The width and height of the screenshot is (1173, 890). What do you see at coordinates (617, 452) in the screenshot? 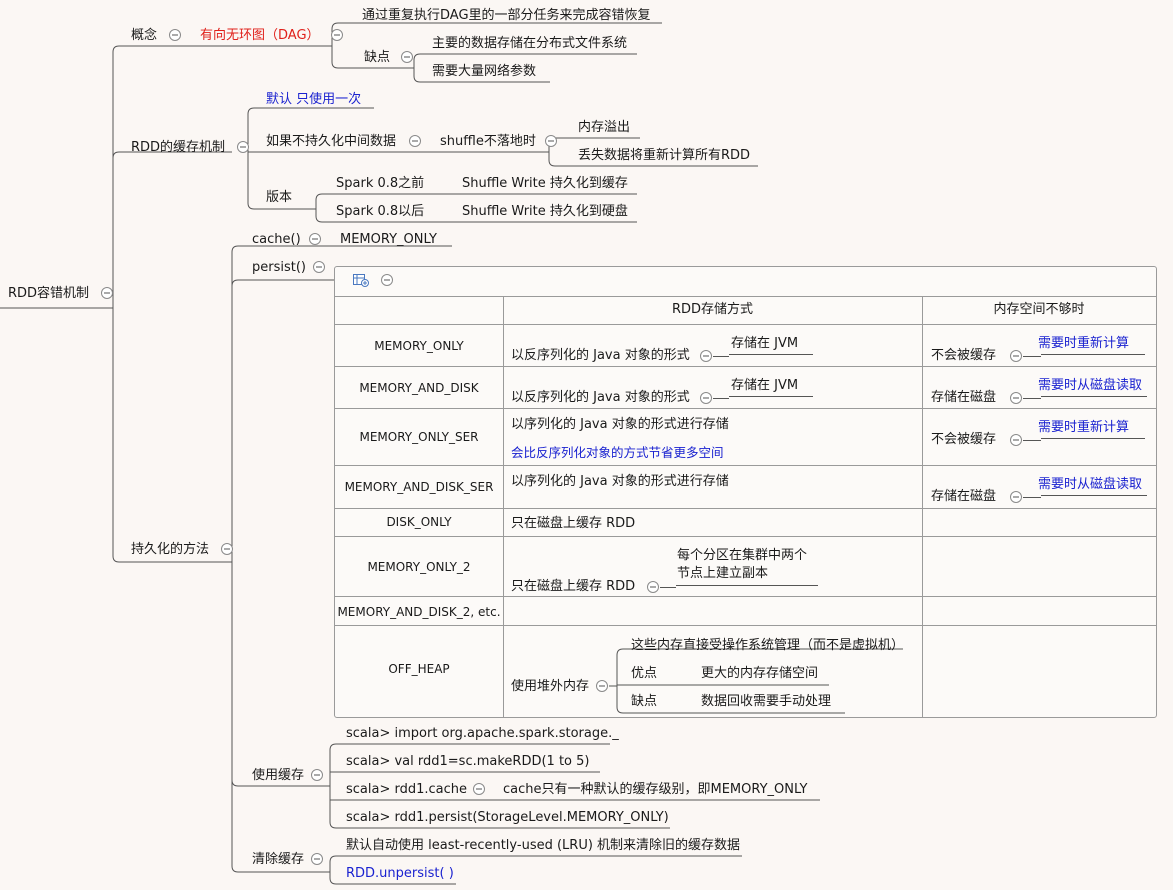
I see `storage-note: 会比反序列化对象的方式节省更多空间` at bounding box center [617, 452].